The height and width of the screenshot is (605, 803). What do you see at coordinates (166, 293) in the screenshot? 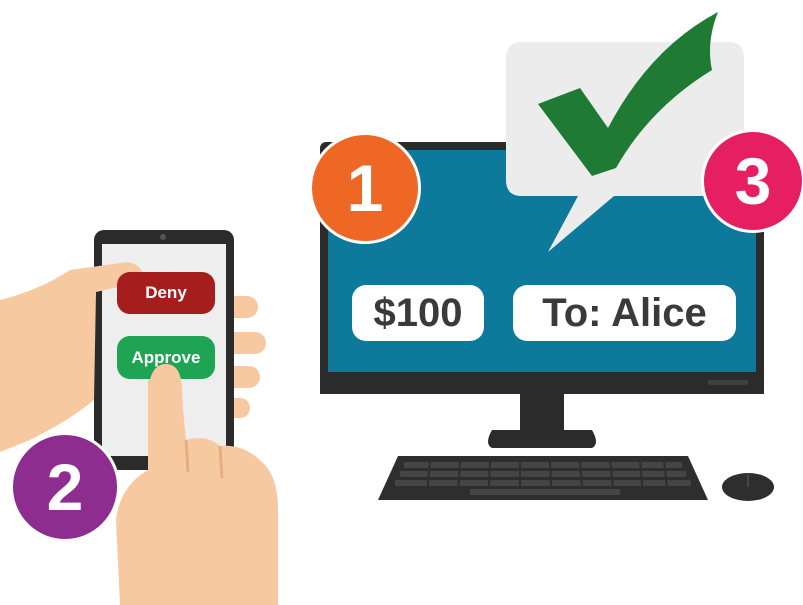
I see `deny-button: Deny` at bounding box center [166, 293].